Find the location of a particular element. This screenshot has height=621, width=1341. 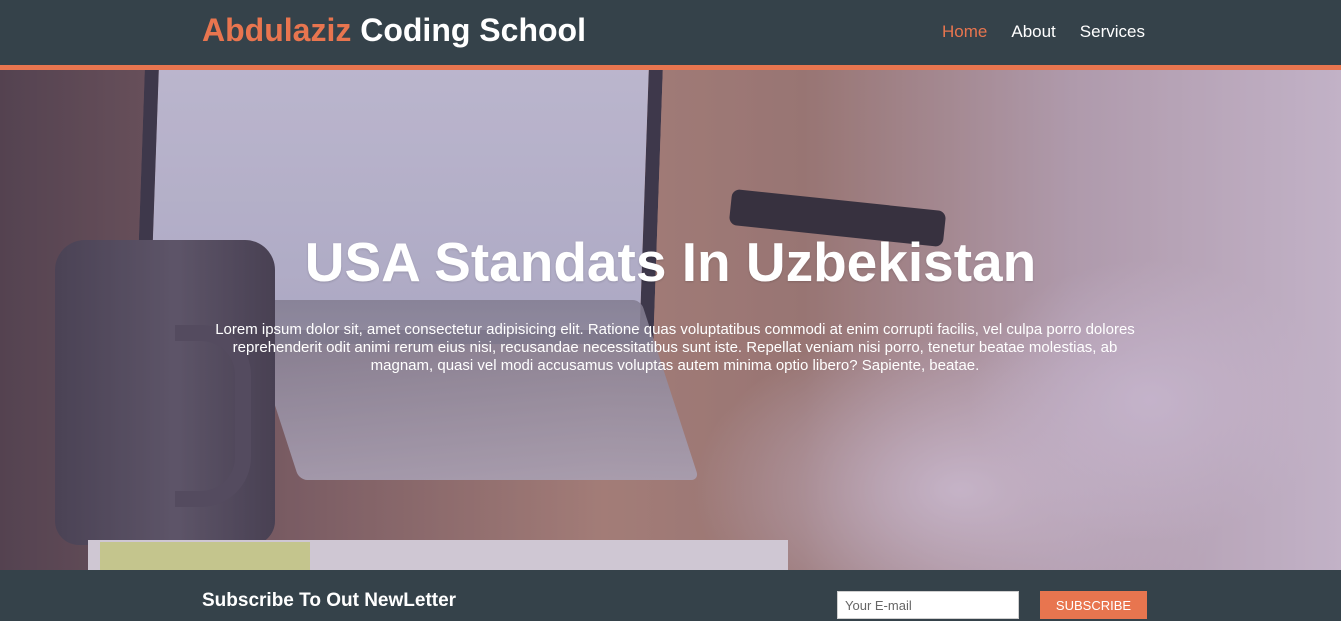

nav-home-link: Home is located at coordinates (964, 32).